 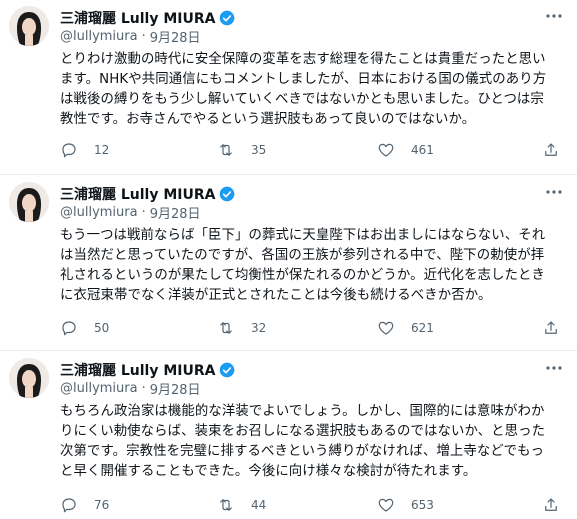 I want to click on retweet-button: 44, so click(x=241, y=505).